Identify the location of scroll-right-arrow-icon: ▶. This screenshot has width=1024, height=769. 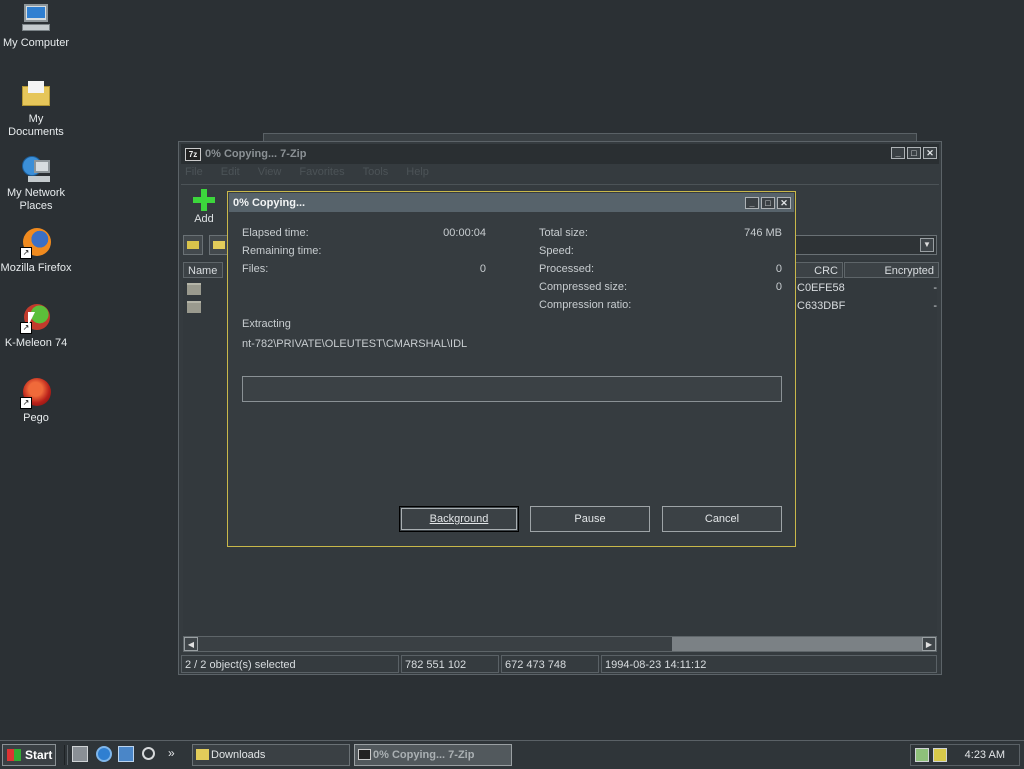
(929, 644).